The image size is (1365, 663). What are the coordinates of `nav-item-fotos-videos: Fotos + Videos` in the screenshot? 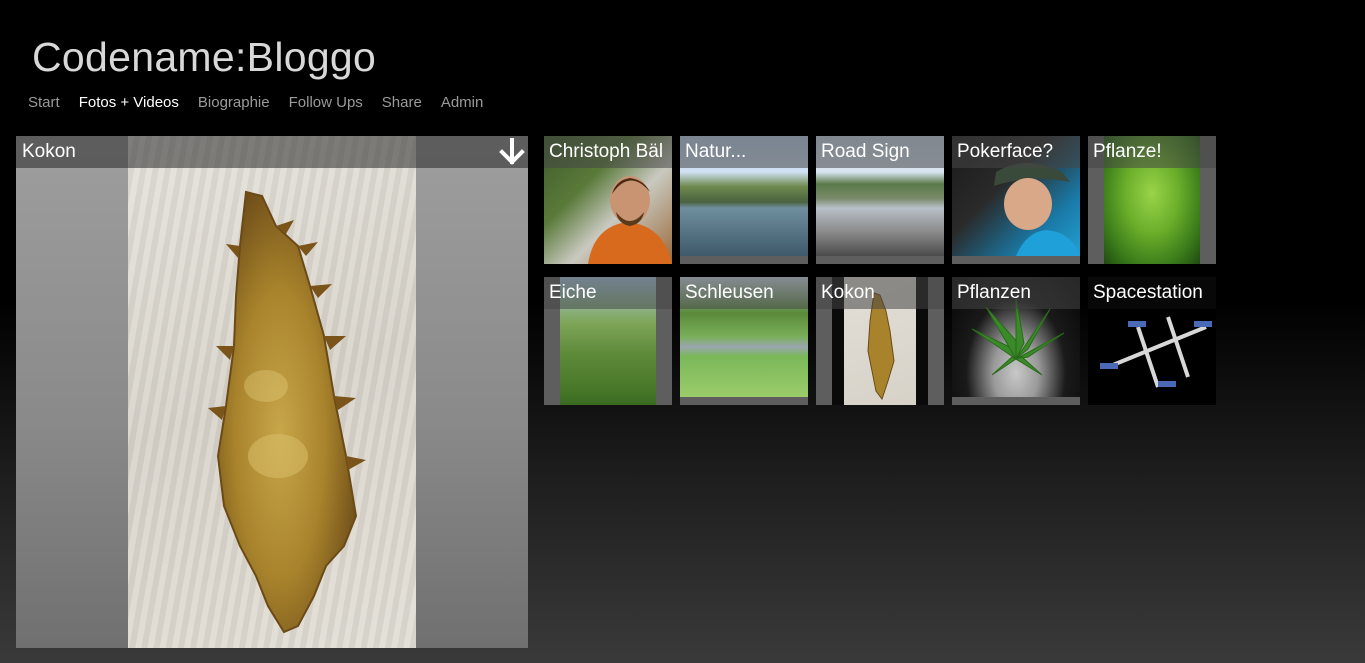 It's located at (129, 102).